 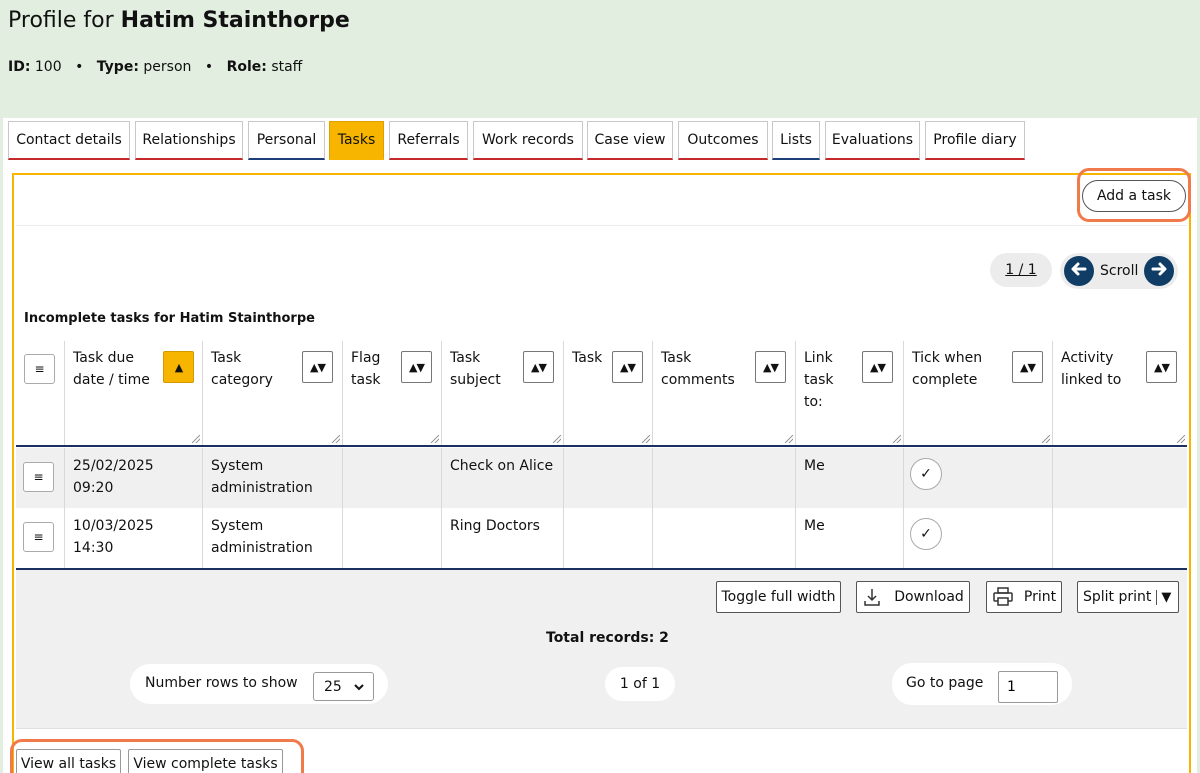 I want to click on go-to-page-label: Go to page, so click(x=945, y=683).